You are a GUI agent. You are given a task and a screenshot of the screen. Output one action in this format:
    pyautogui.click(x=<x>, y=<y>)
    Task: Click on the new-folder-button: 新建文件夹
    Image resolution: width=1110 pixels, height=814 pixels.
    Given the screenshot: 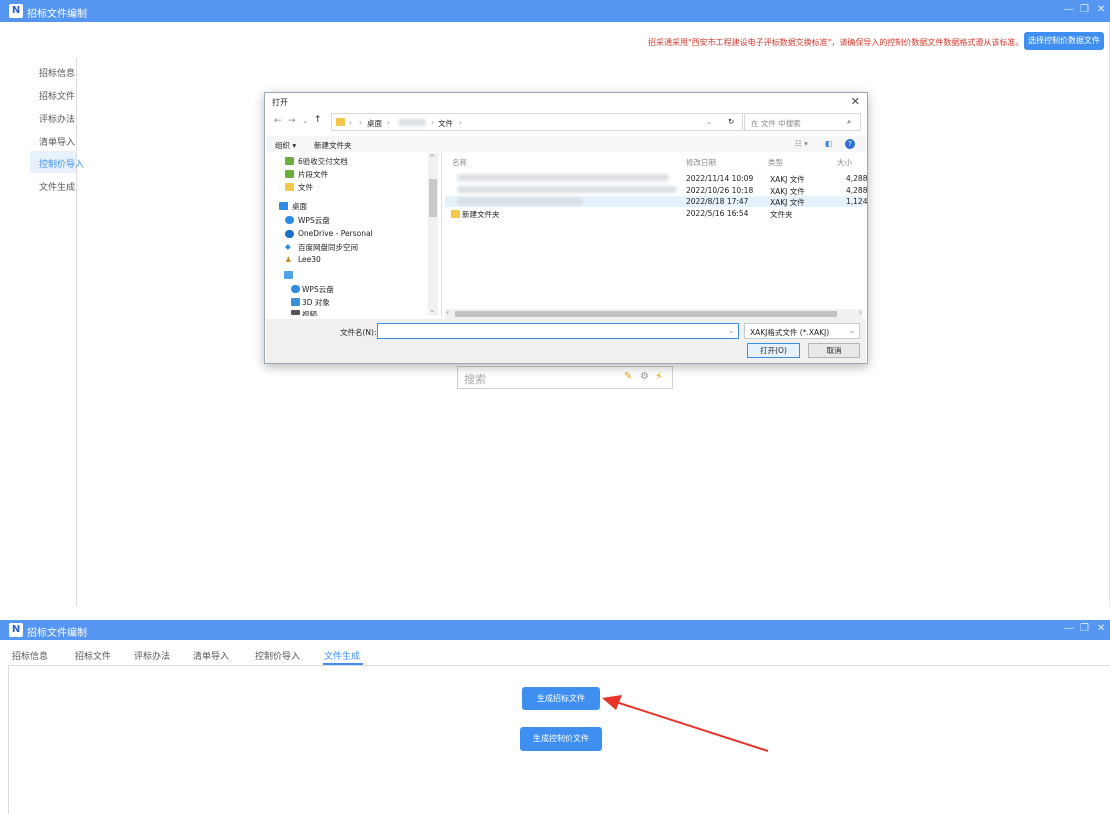 What is the action you would take?
    pyautogui.click(x=333, y=145)
    